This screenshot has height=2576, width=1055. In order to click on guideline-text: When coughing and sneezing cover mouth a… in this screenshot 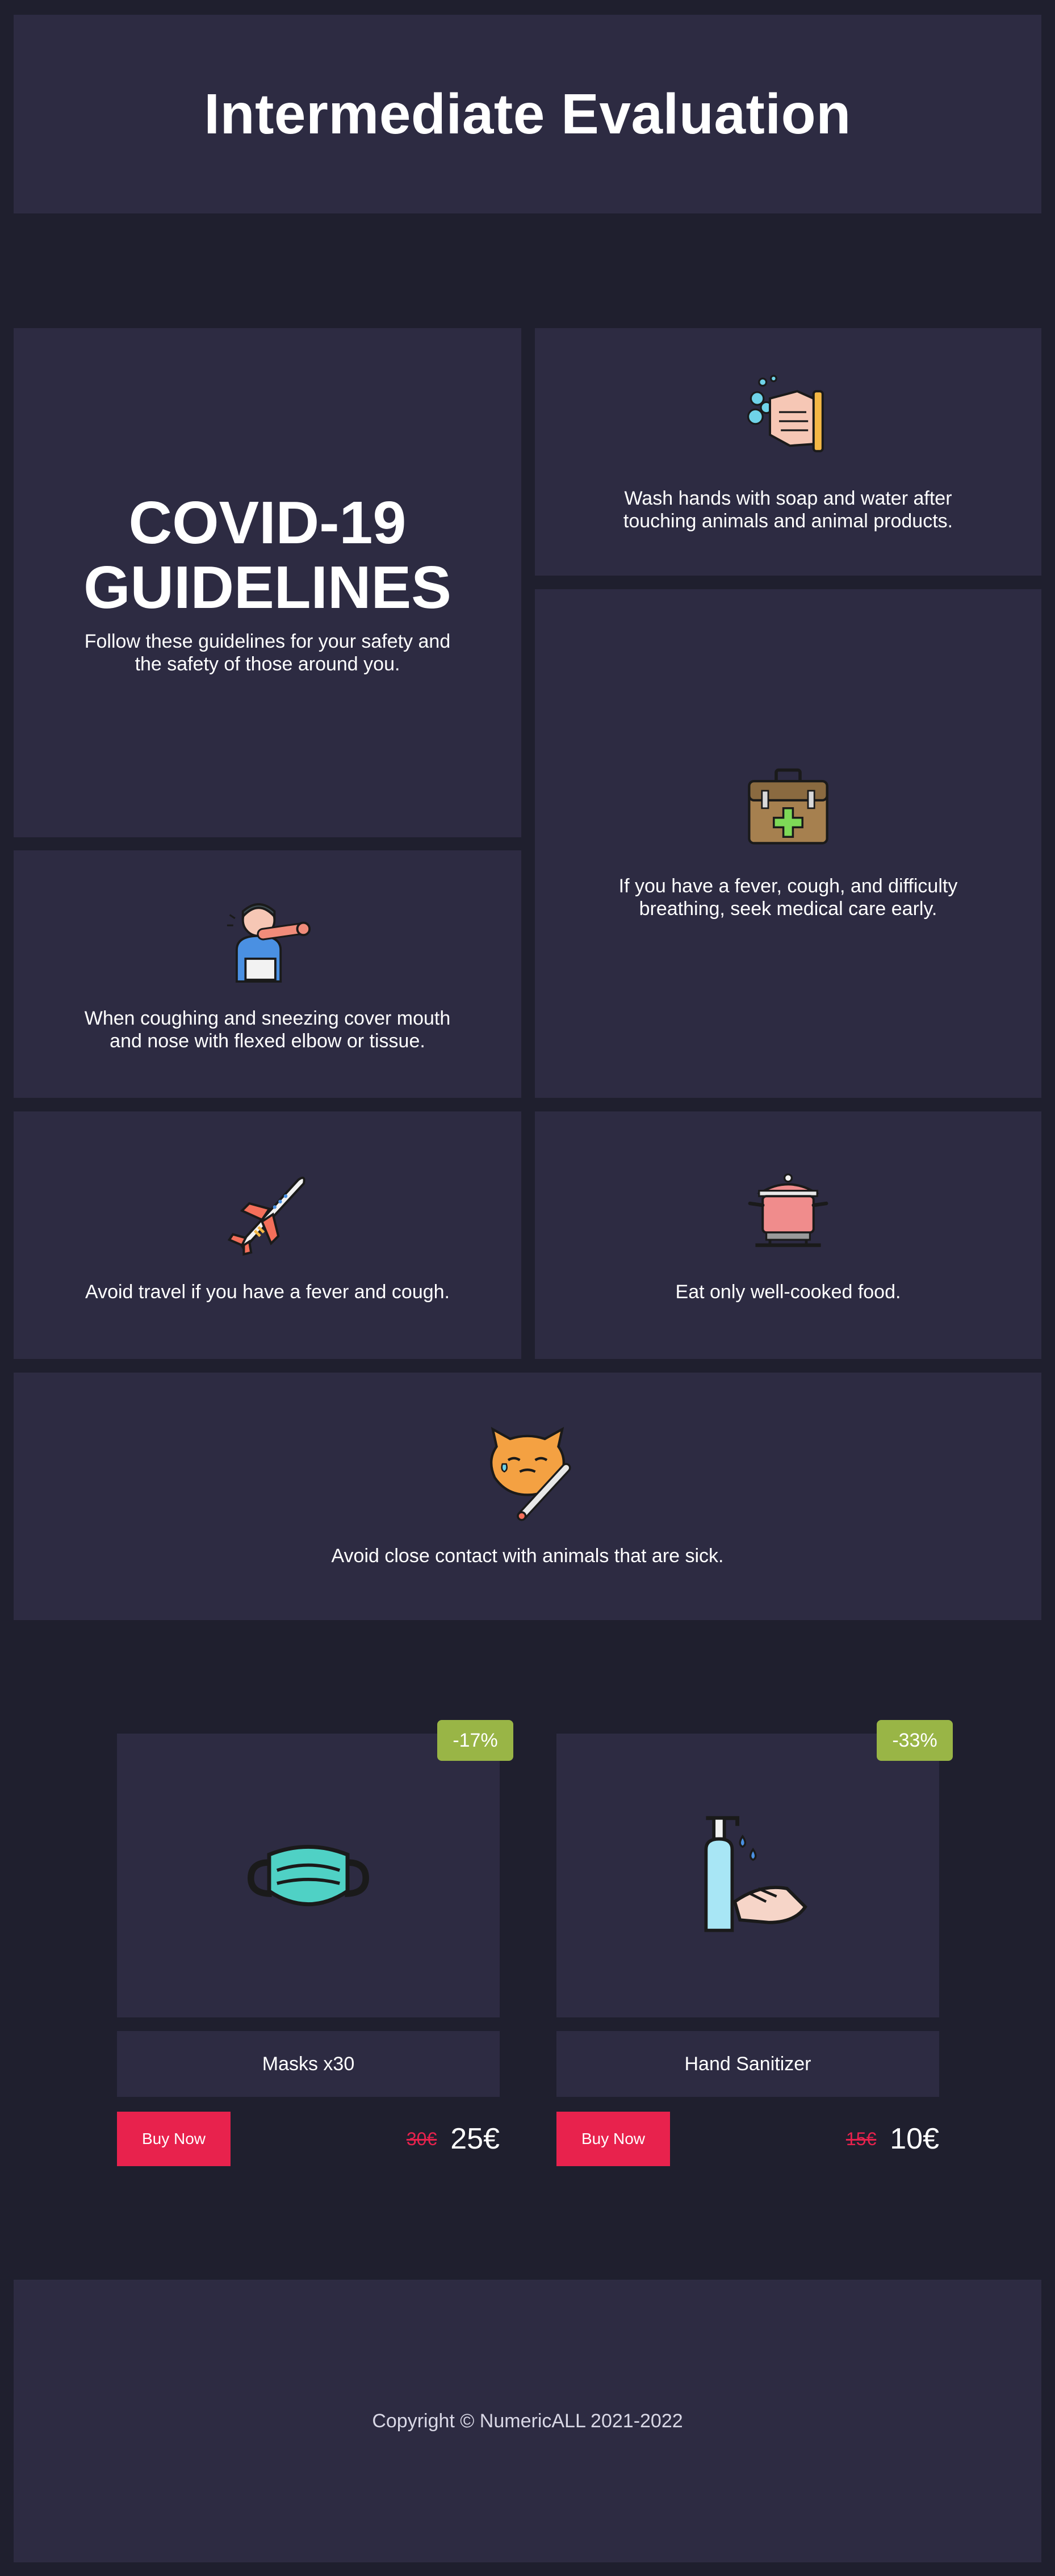, I will do `click(268, 1030)`.